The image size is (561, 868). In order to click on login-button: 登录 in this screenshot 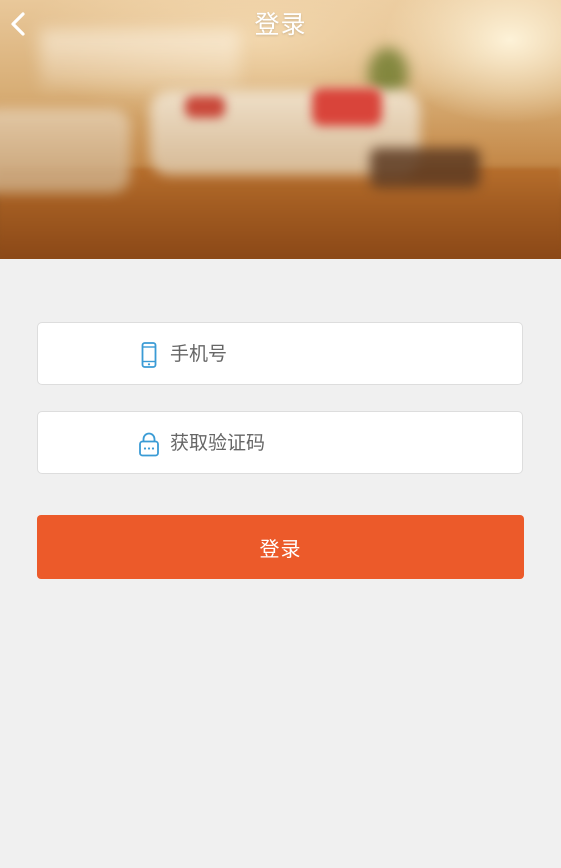, I will do `click(280, 547)`.